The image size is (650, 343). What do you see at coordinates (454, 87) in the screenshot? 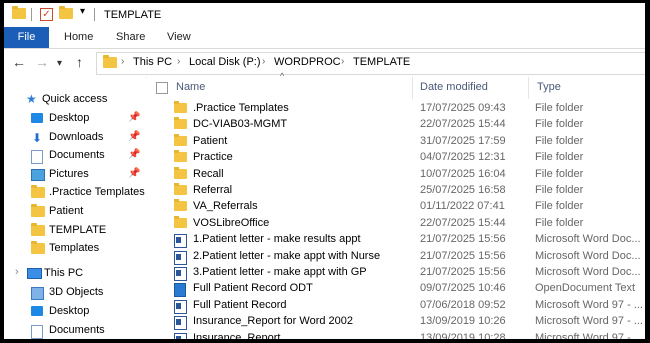
I see `column-date-modified: Date modified` at bounding box center [454, 87].